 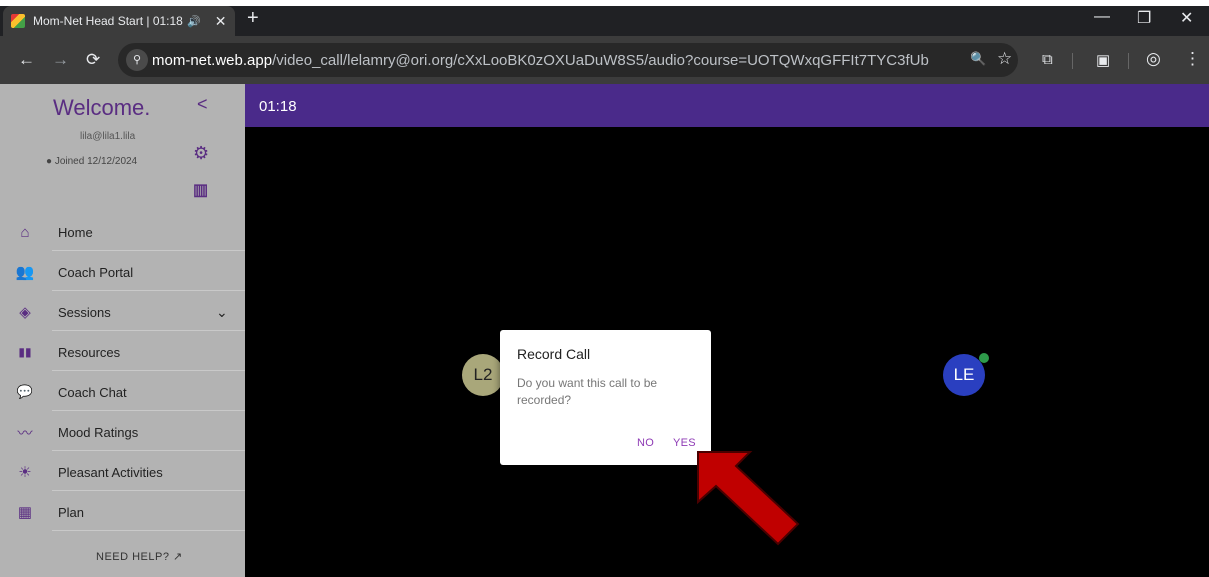 What do you see at coordinates (108, 21) in the screenshot?
I see `tab-title: Mom-Net Head Start | 01:18` at bounding box center [108, 21].